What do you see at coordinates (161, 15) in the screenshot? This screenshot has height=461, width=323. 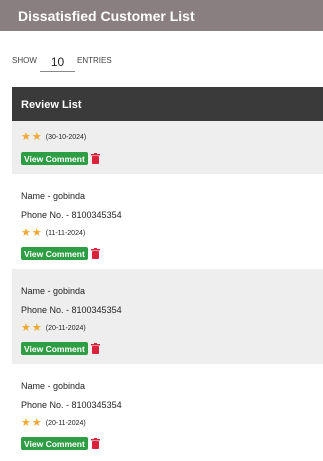 I see `page-title: Dissatisfied Customer List` at bounding box center [161, 15].